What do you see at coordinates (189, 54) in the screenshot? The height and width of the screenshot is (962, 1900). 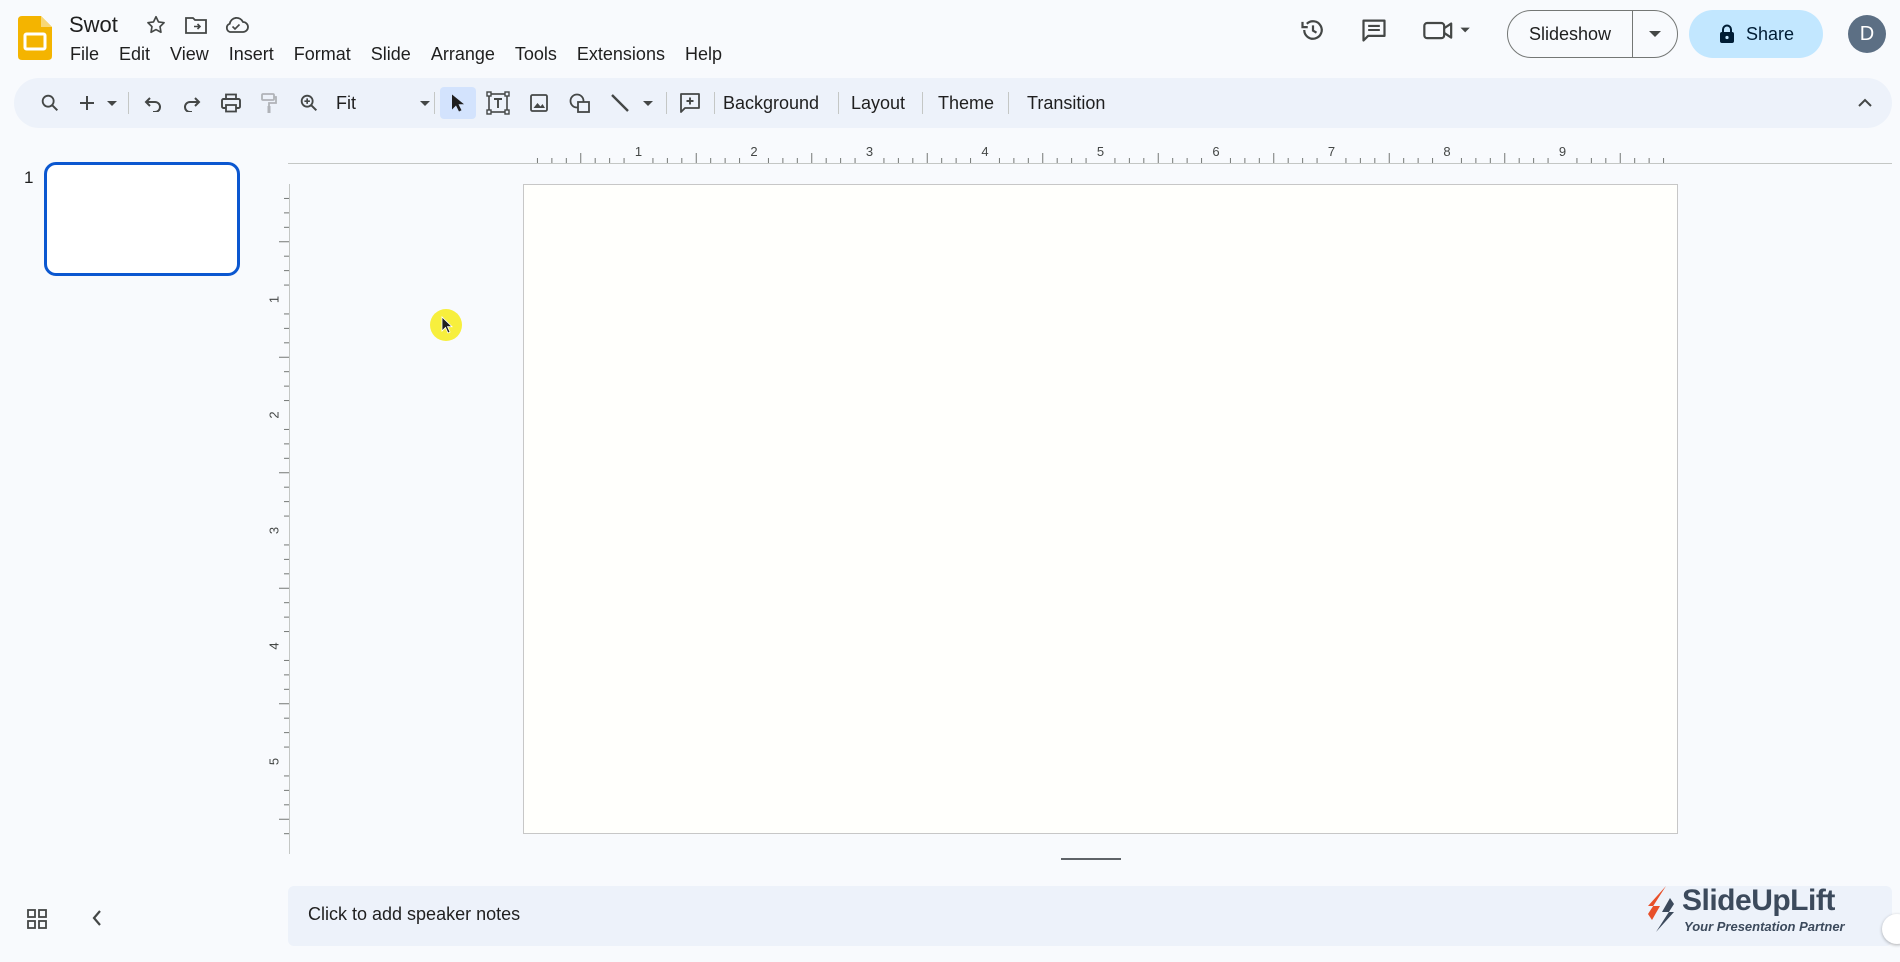 I see `menu-view: View` at bounding box center [189, 54].